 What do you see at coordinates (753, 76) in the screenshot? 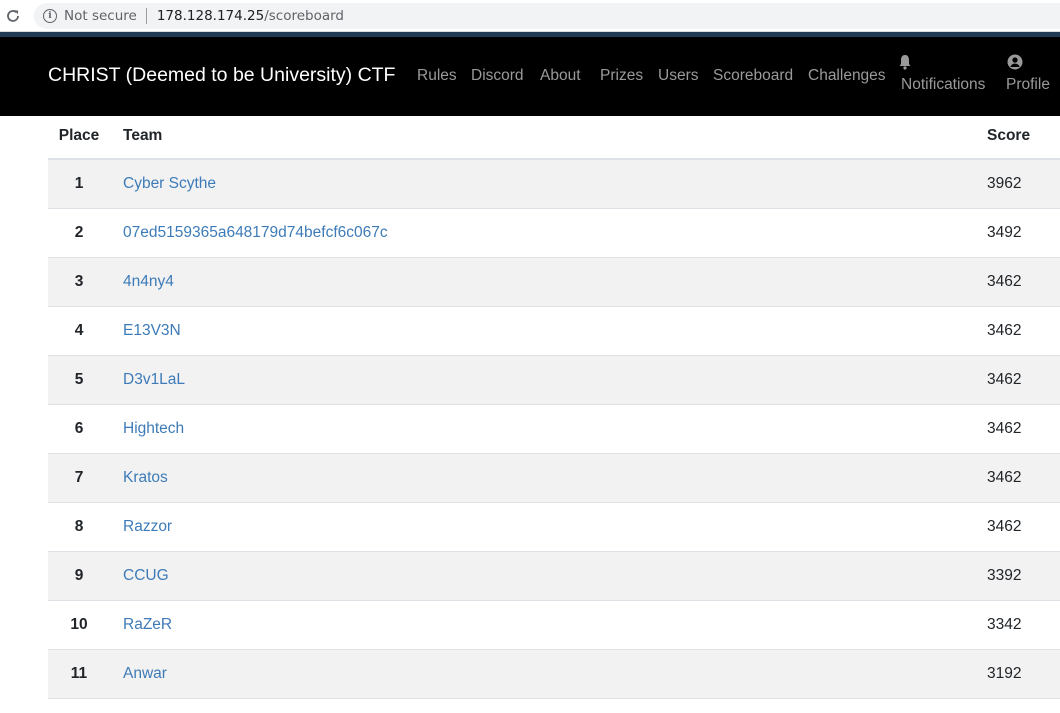
I see `nav-scoreboard: Scoreboard` at bounding box center [753, 76].